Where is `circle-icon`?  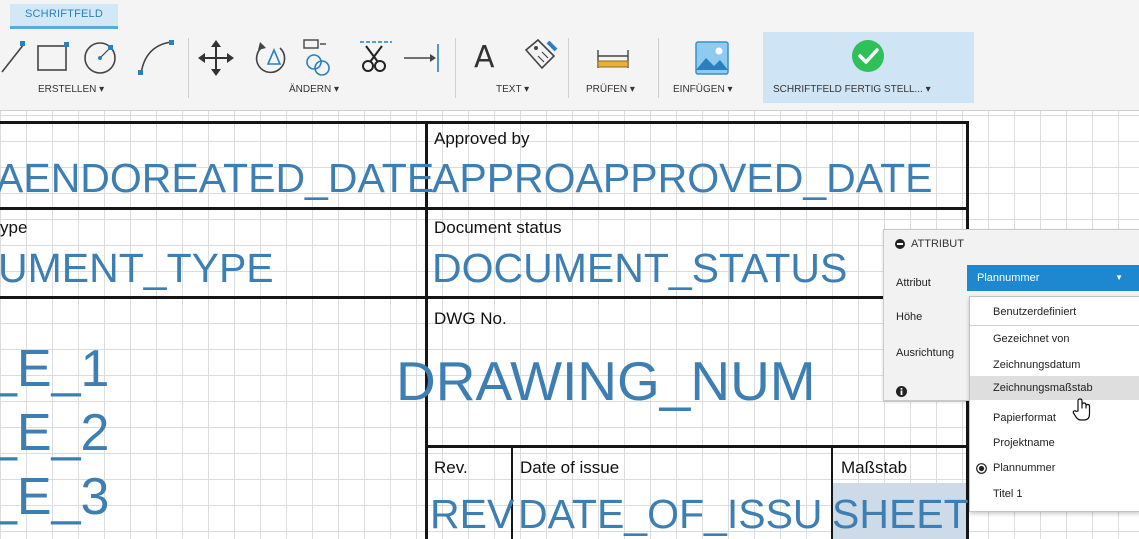 circle-icon is located at coordinates (102, 58).